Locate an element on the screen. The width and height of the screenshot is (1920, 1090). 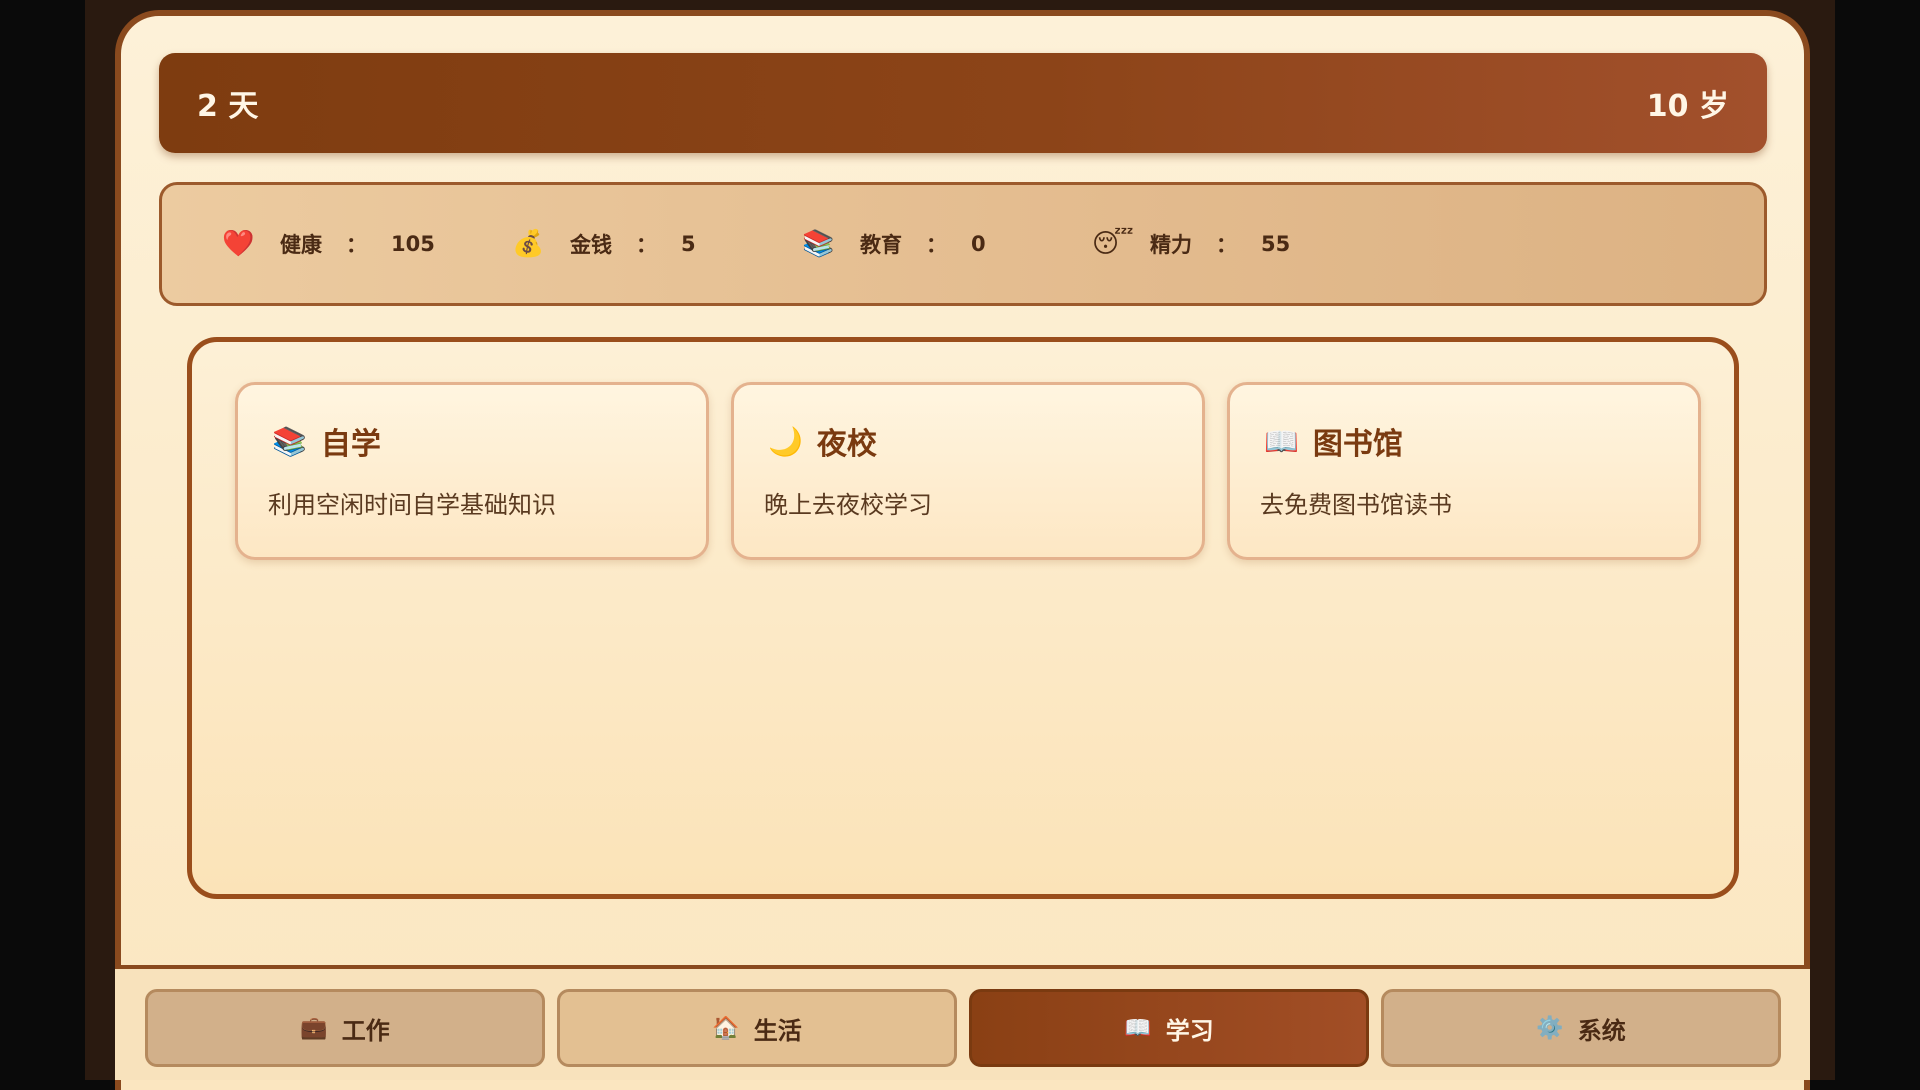
heart-icon: ❤️ is located at coordinates (238, 244).